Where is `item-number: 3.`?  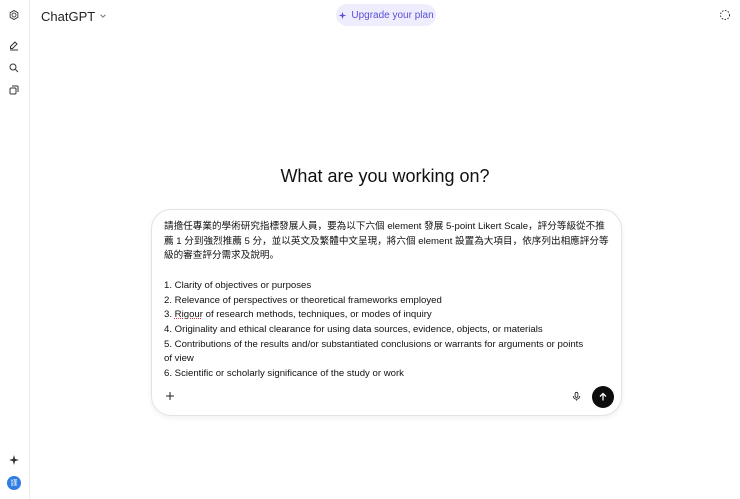
item-number: 3. is located at coordinates (169, 315).